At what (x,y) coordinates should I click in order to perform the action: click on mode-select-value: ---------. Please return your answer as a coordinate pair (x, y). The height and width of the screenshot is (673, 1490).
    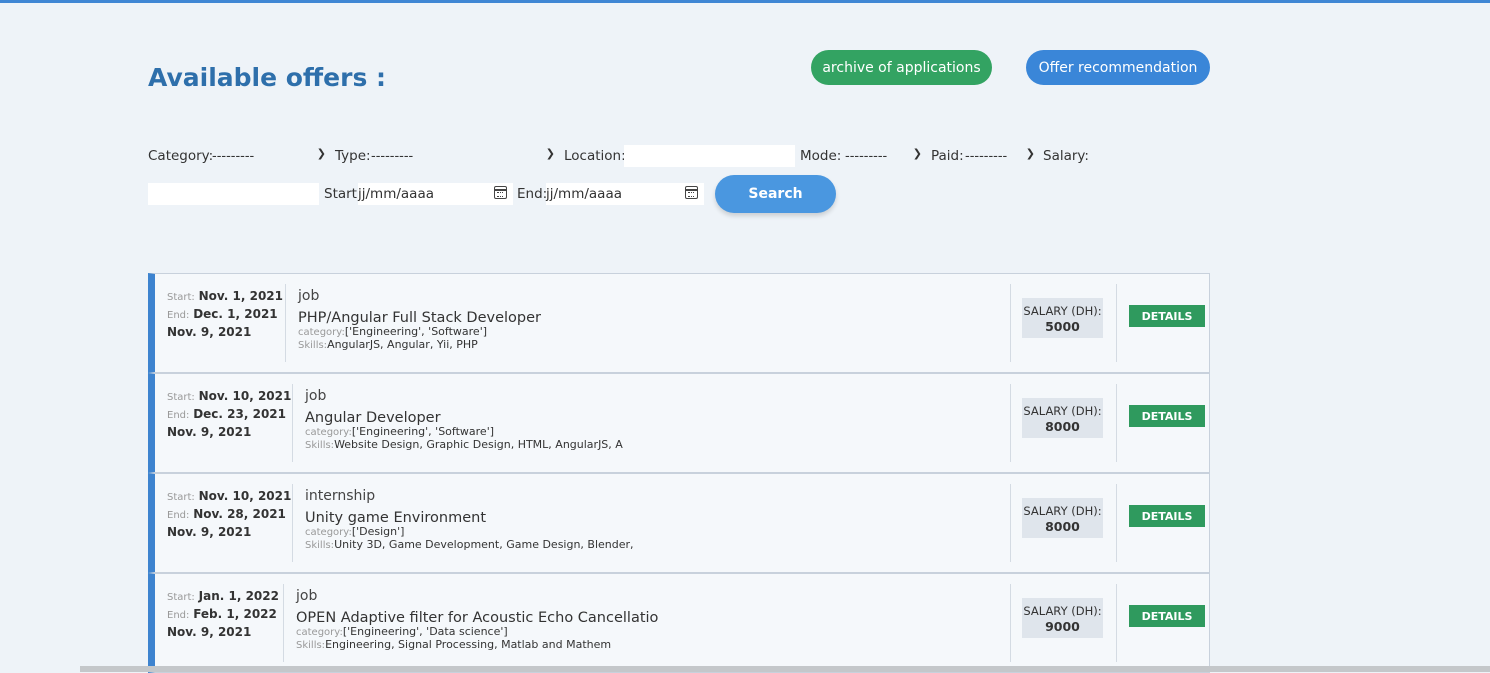
    Looking at the image, I should click on (866, 156).